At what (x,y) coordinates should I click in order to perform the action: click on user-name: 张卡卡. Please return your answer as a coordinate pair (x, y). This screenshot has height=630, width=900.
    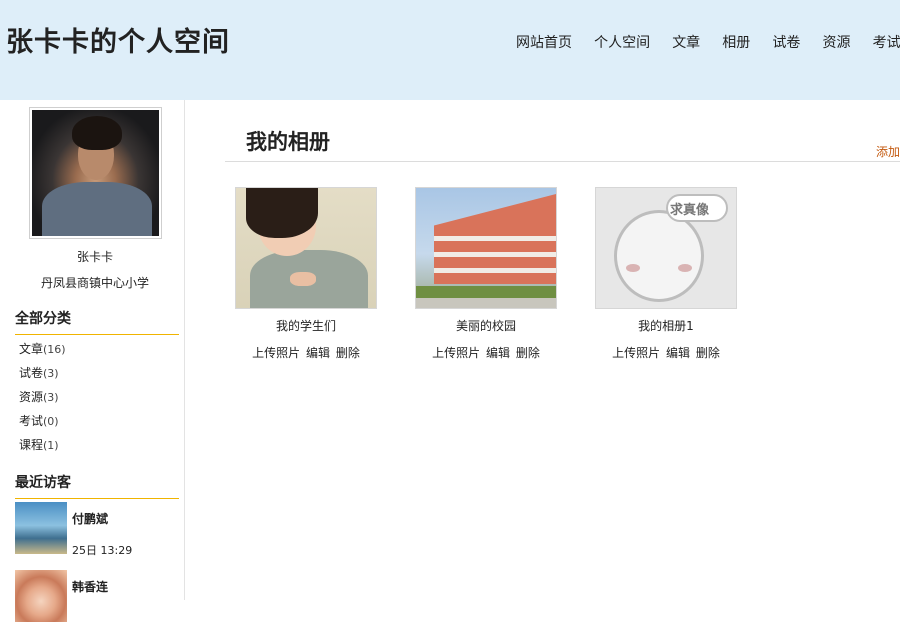
    Looking at the image, I should click on (95, 256).